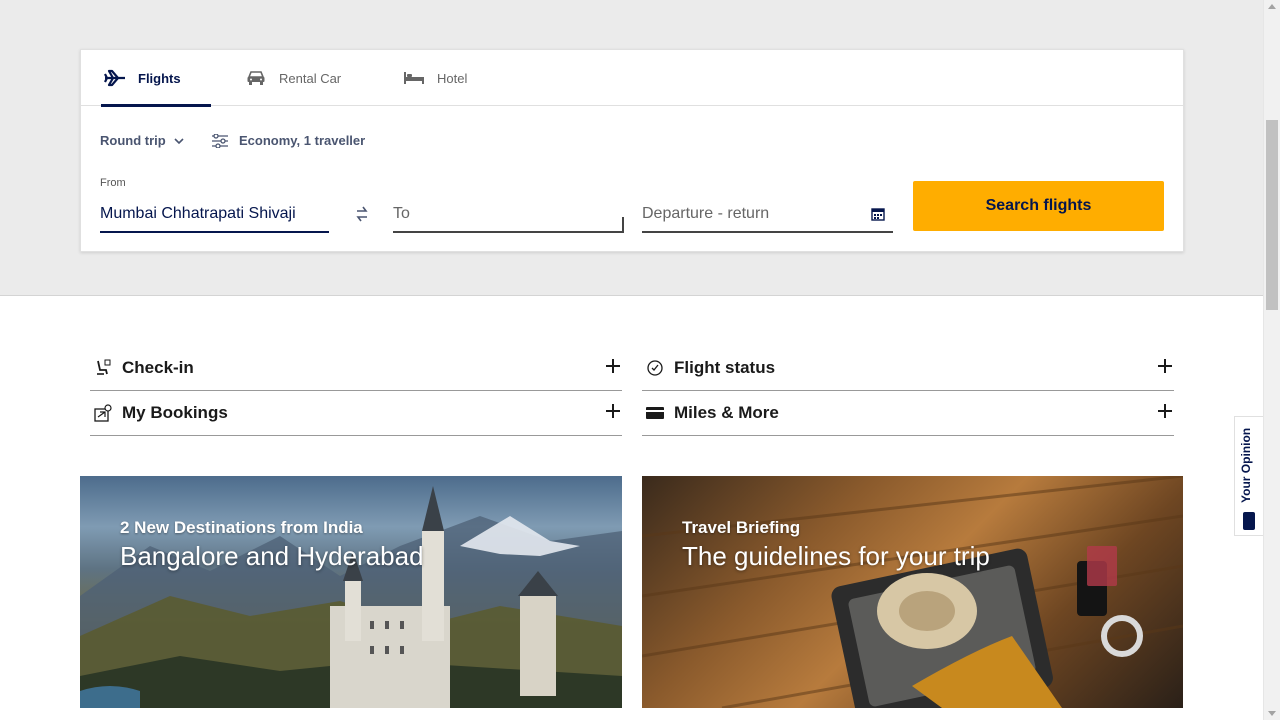  What do you see at coordinates (302, 140) in the screenshot?
I see `cabin-travellers-value: Economy, 1 traveller` at bounding box center [302, 140].